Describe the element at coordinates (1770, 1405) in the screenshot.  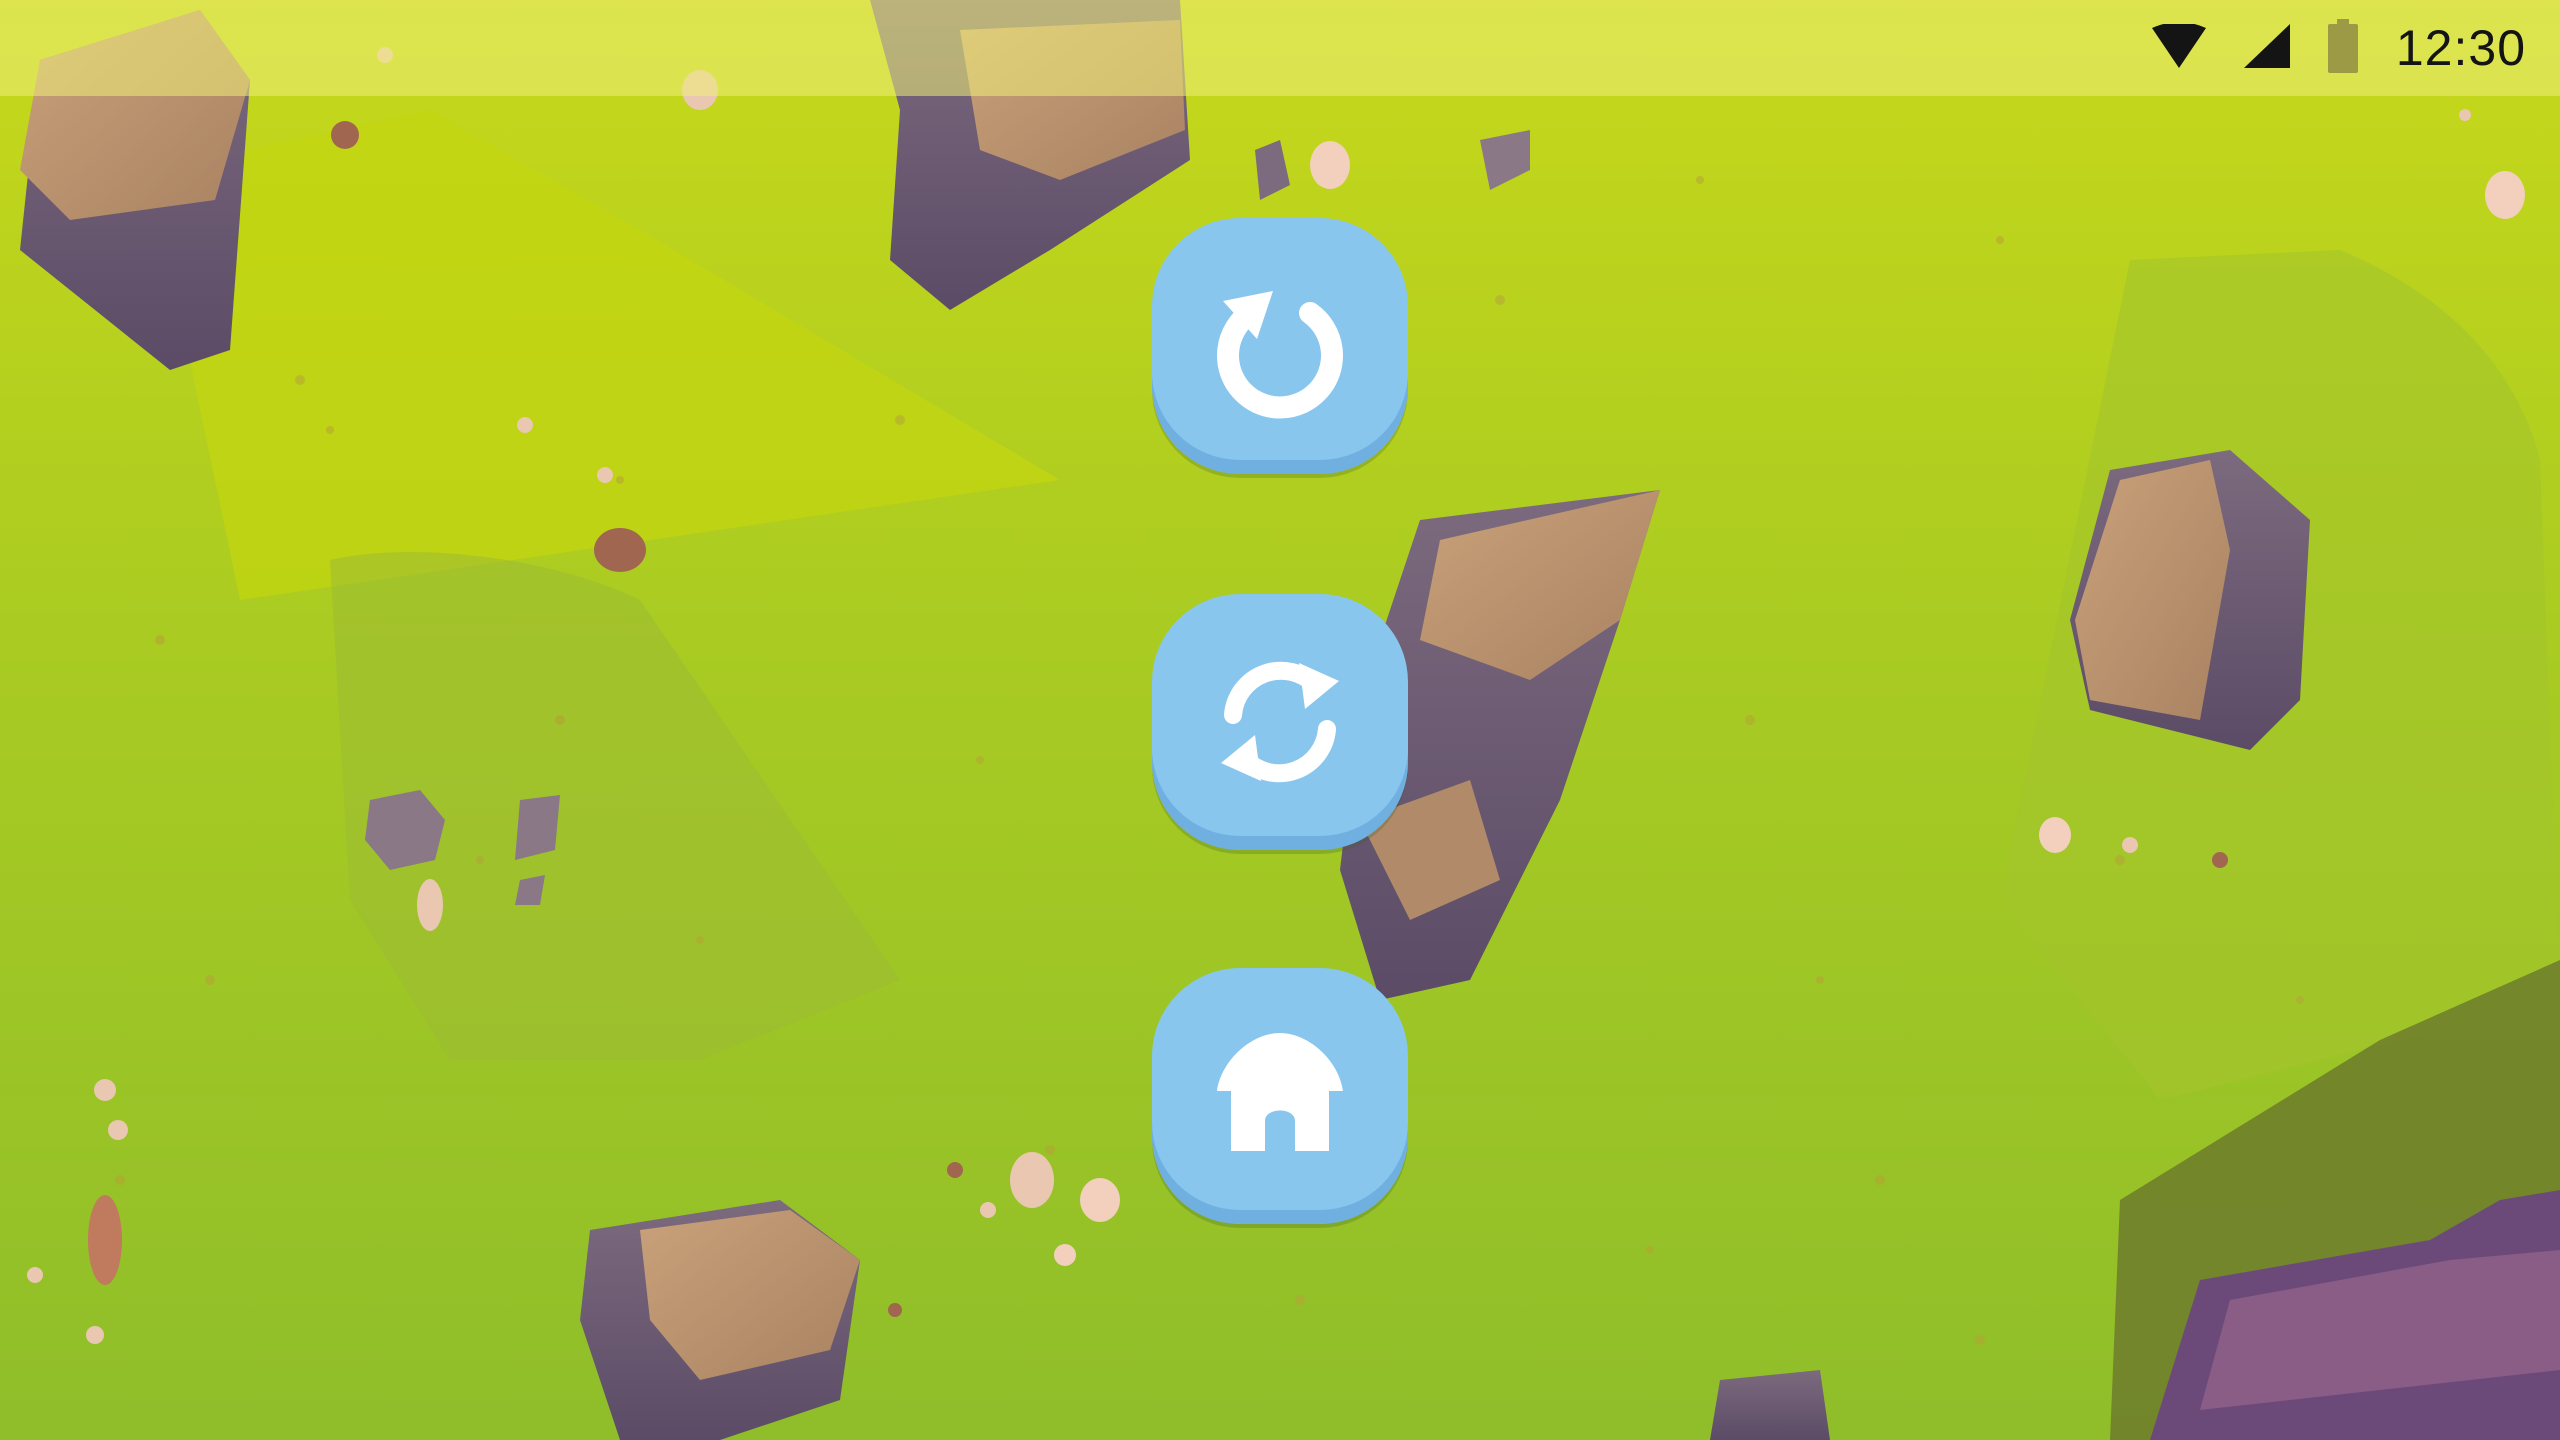
I see `rock-bottom-center` at that location.